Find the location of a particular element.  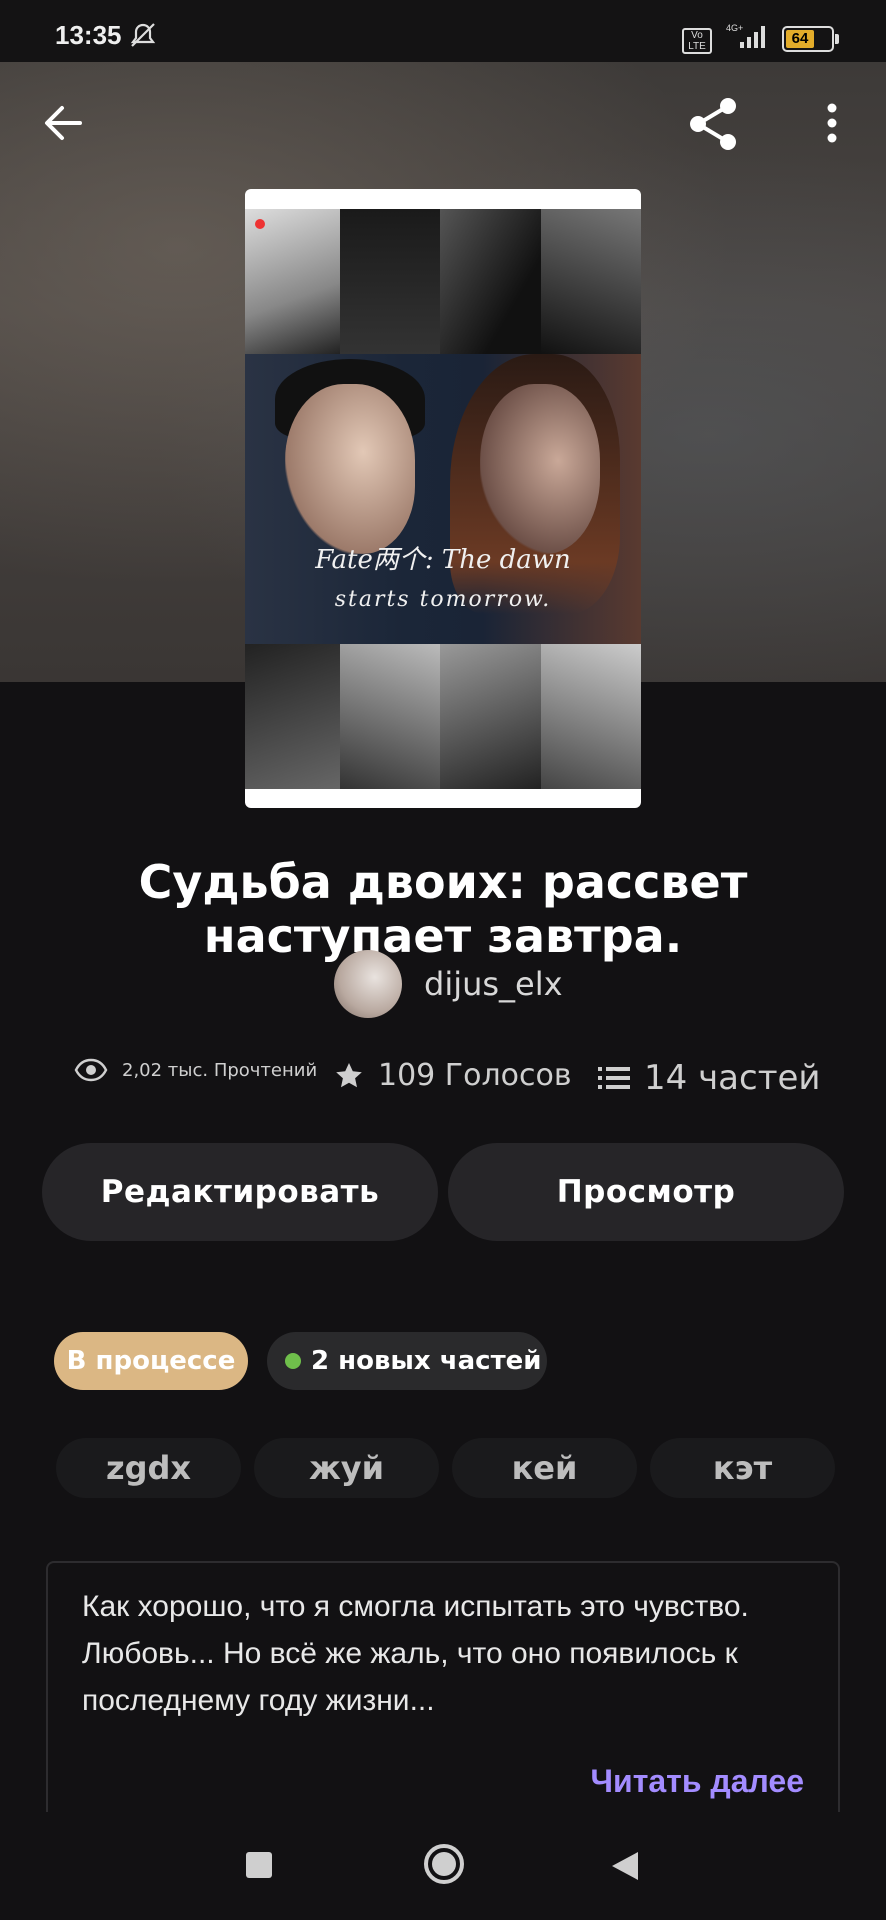

nav-back-icon is located at coordinates (625, 1868).